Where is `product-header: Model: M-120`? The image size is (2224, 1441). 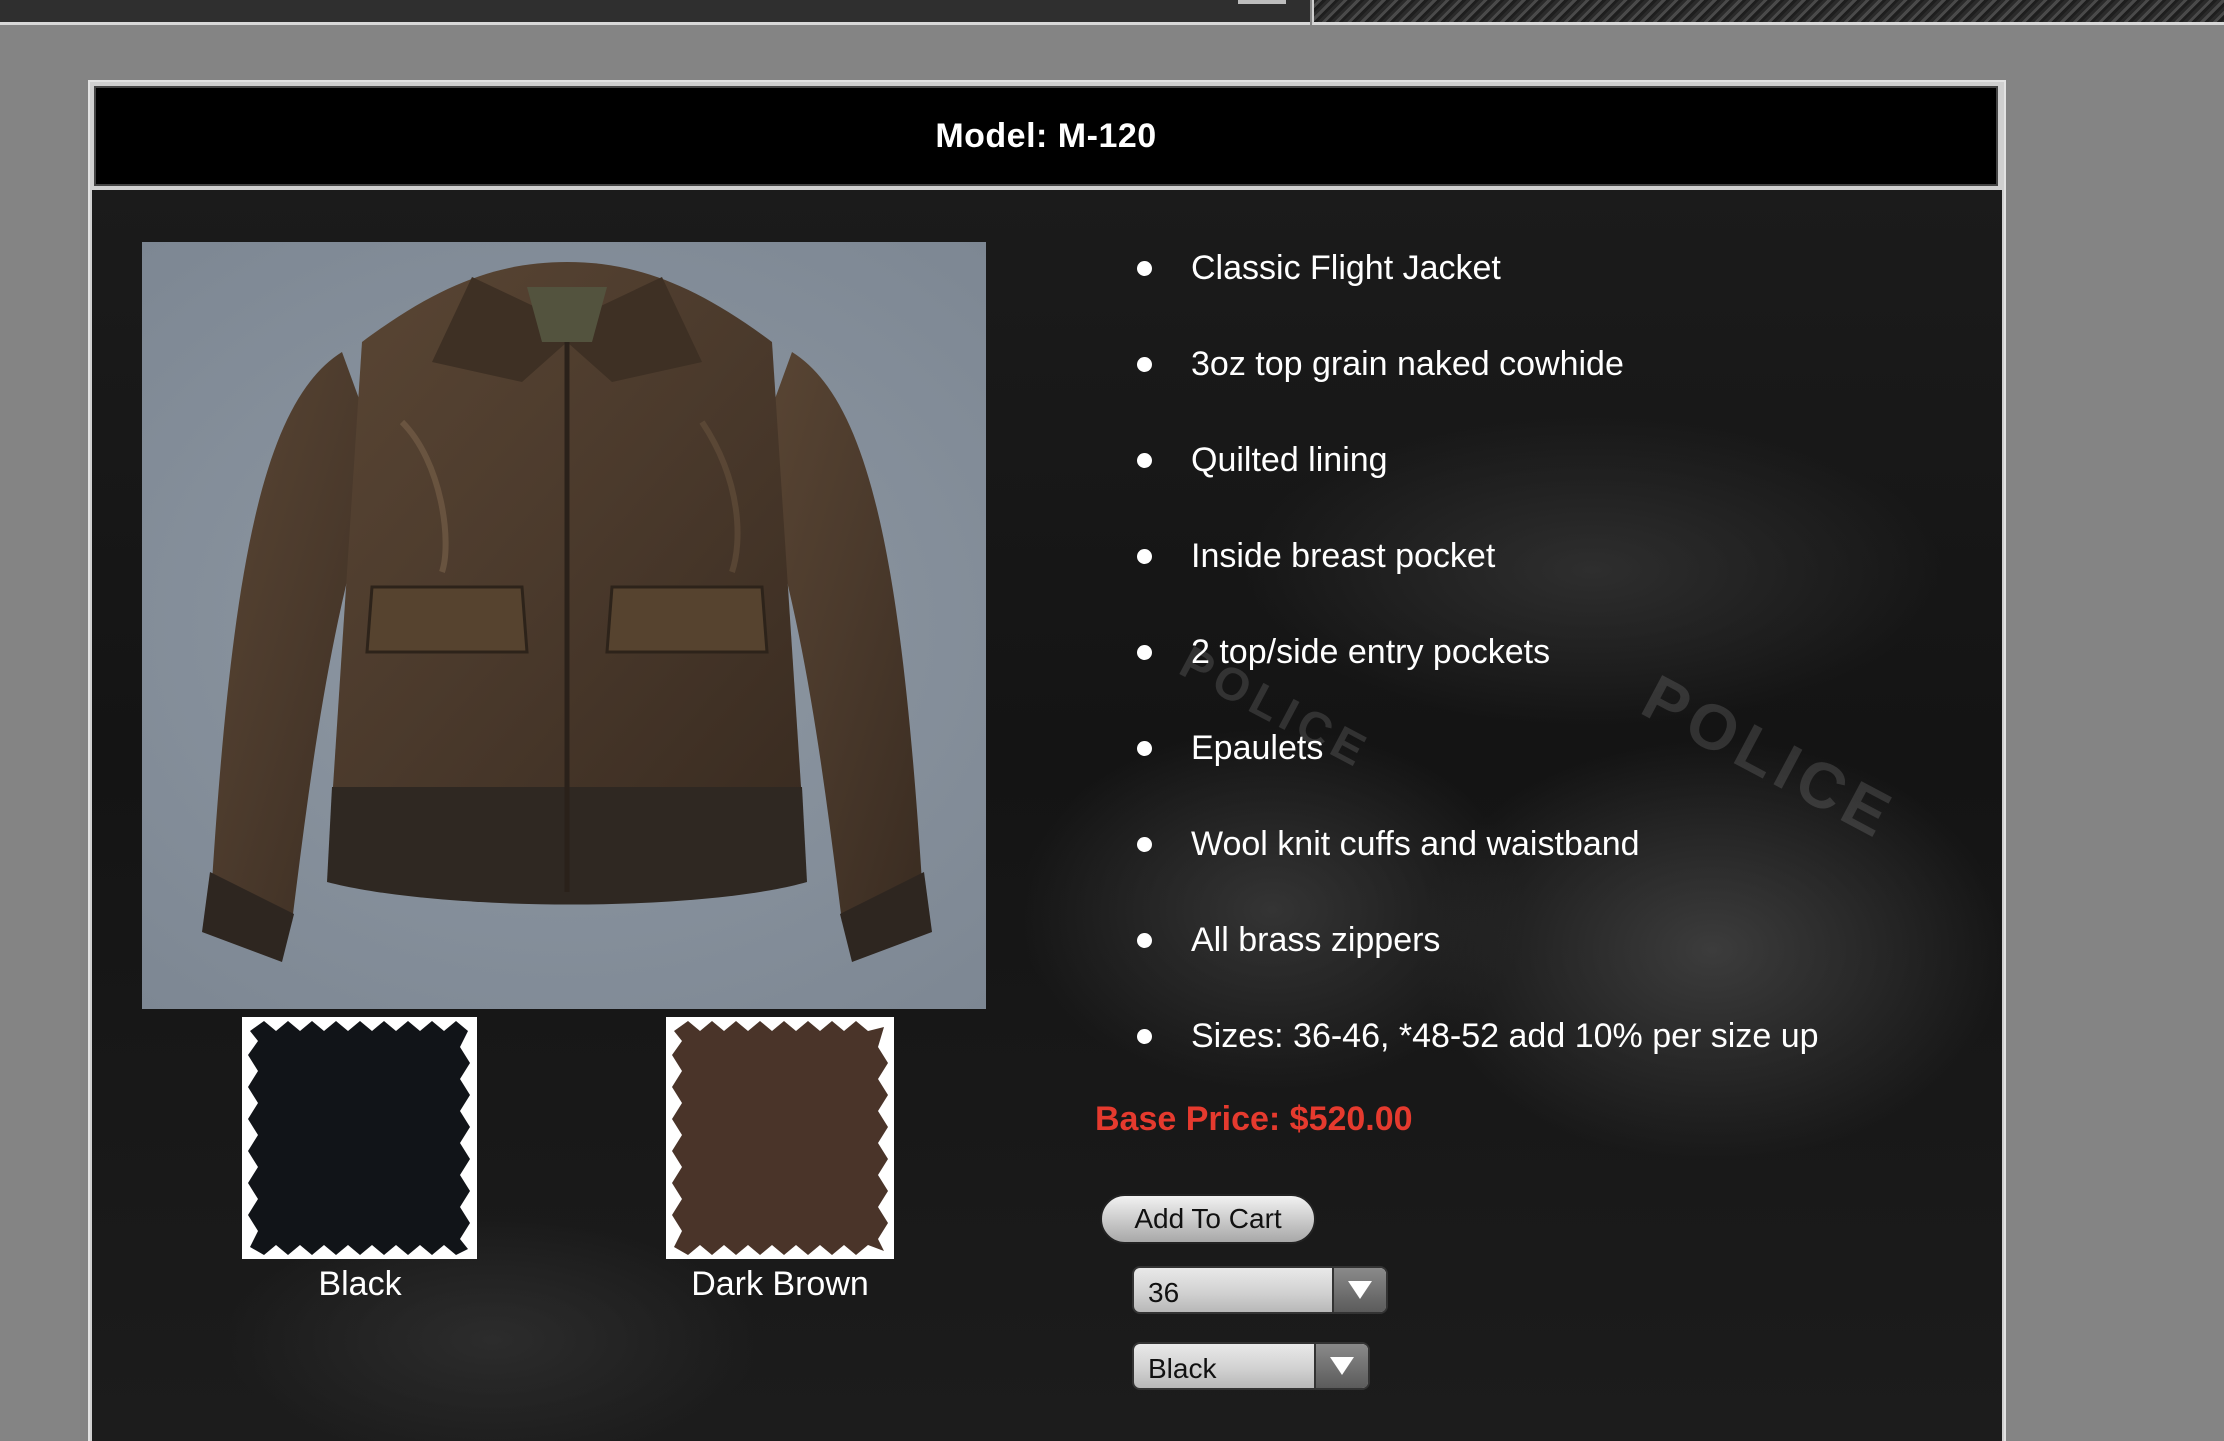 product-header: Model: M-120 is located at coordinates (1046, 136).